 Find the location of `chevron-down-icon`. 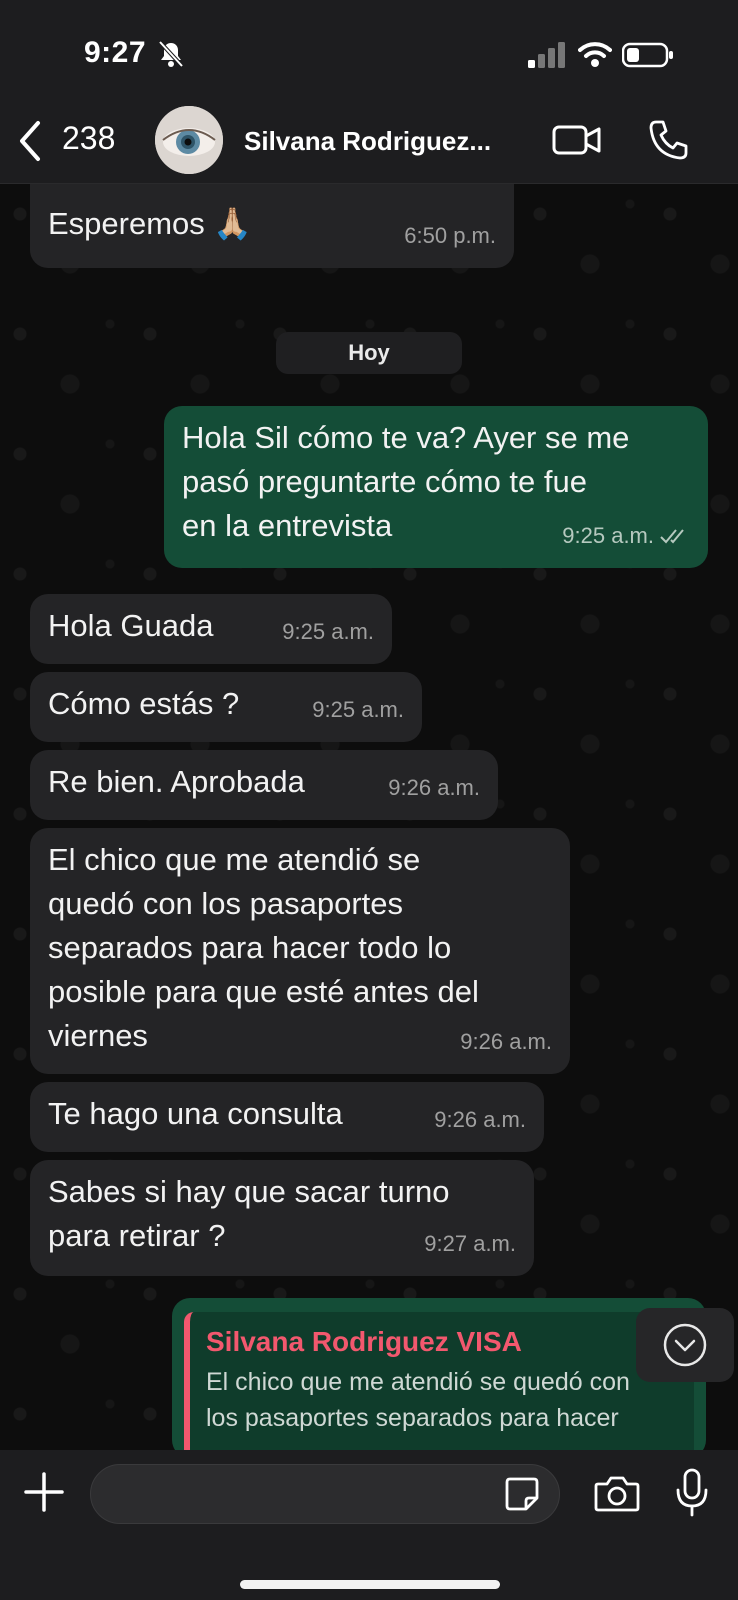

chevron-down-icon is located at coordinates (685, 1345).